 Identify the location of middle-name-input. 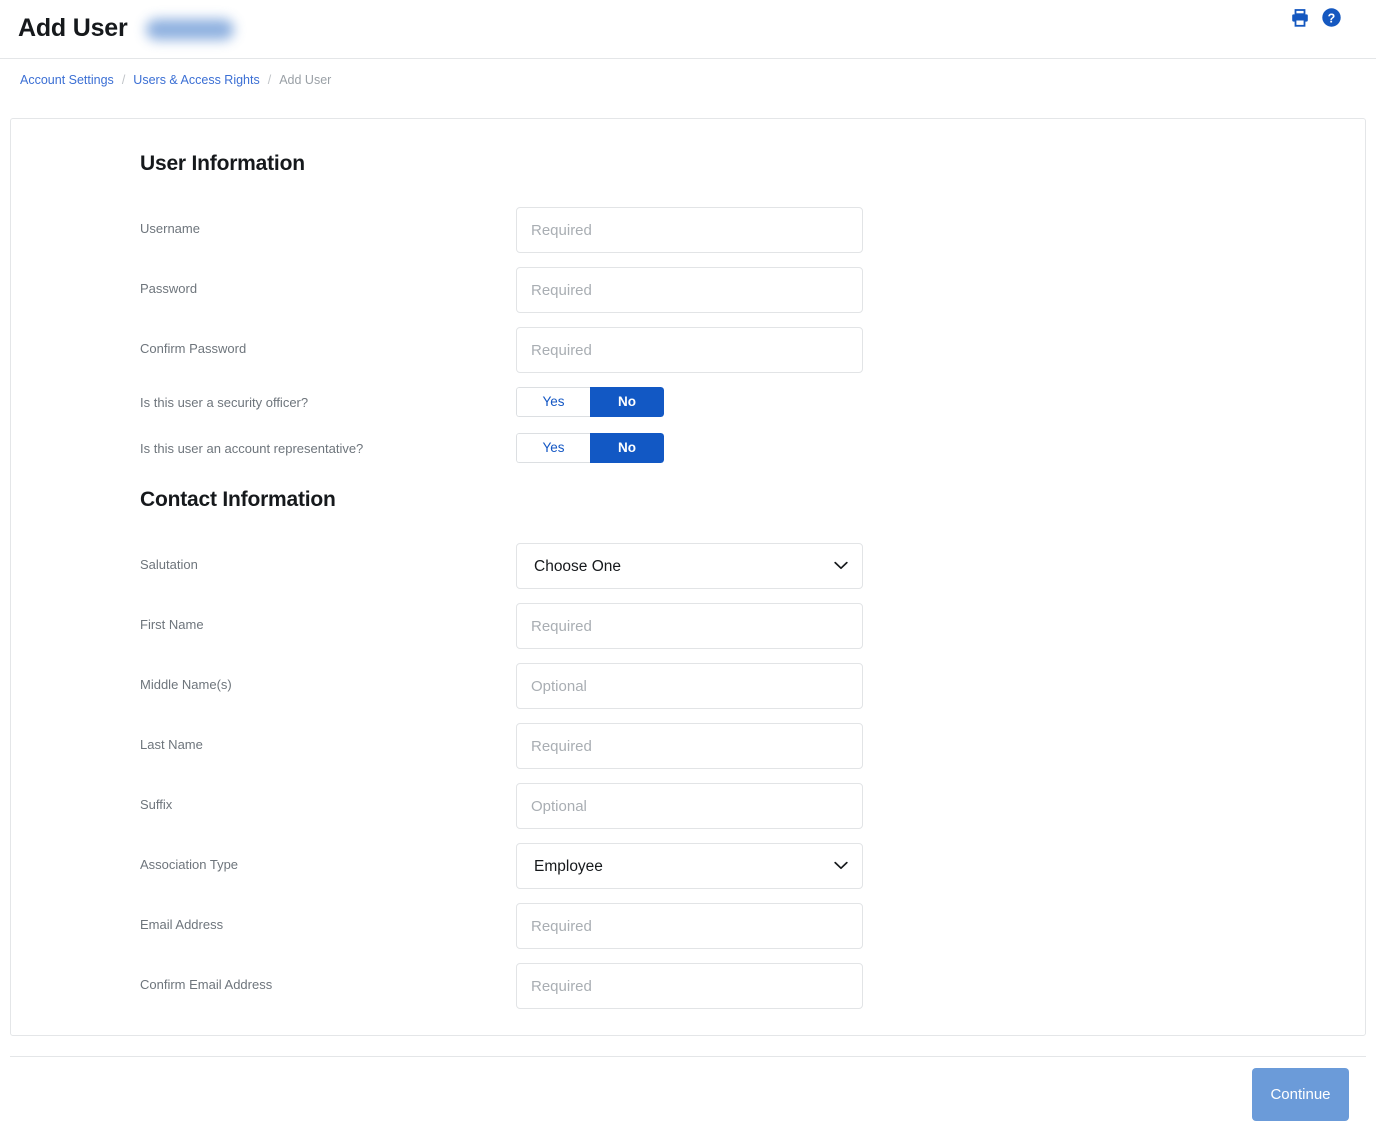
(689, 686).